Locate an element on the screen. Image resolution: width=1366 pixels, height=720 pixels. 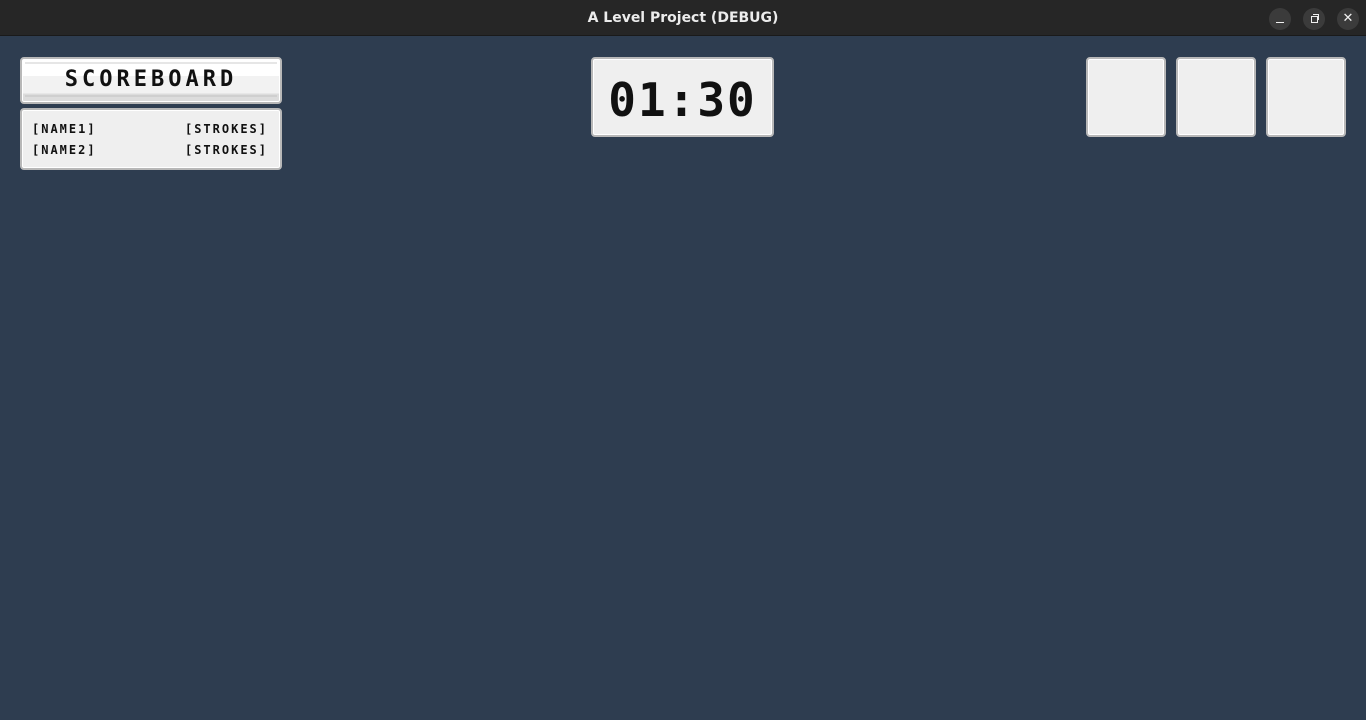
window-titlebar: A Level Project (DEBUG) ✕ is located at coordinates (683, 18).